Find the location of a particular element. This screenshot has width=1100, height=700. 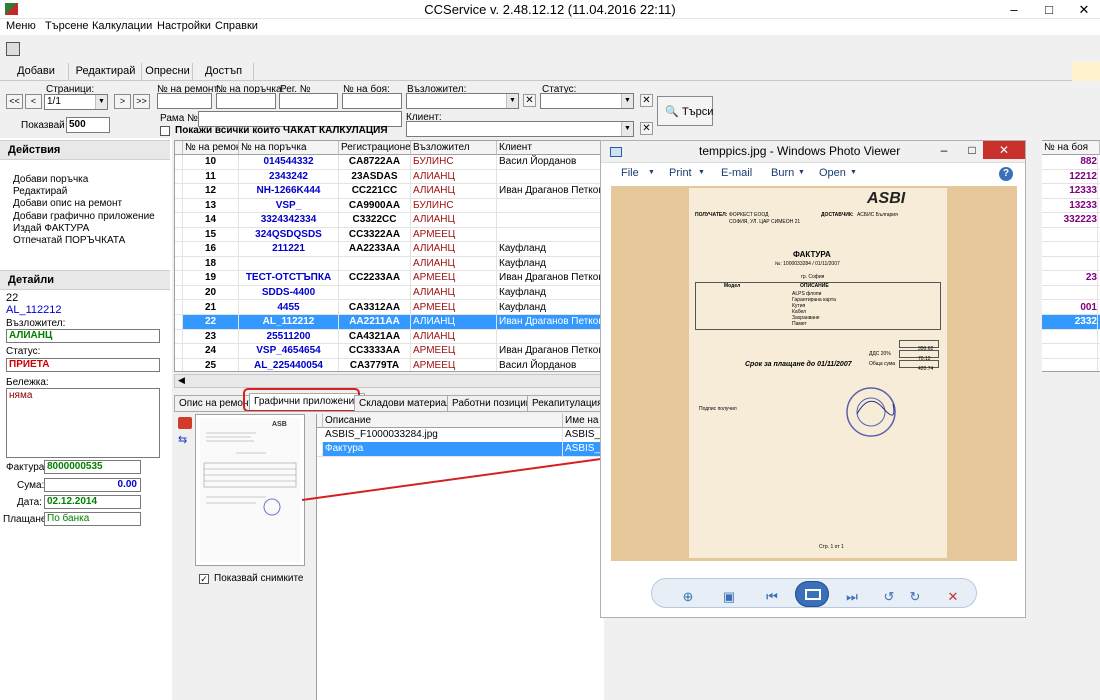

pv-menu-file: File is located at coordinates (630, 173).